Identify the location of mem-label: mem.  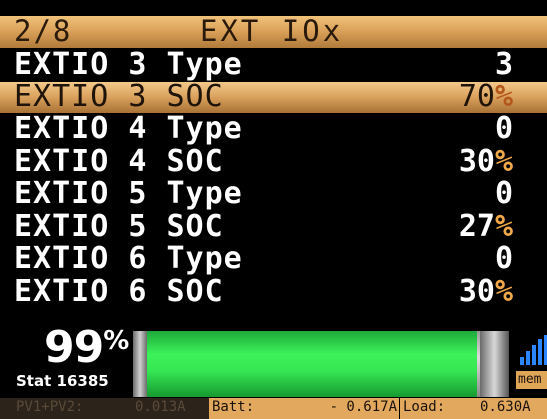
(531, 380).